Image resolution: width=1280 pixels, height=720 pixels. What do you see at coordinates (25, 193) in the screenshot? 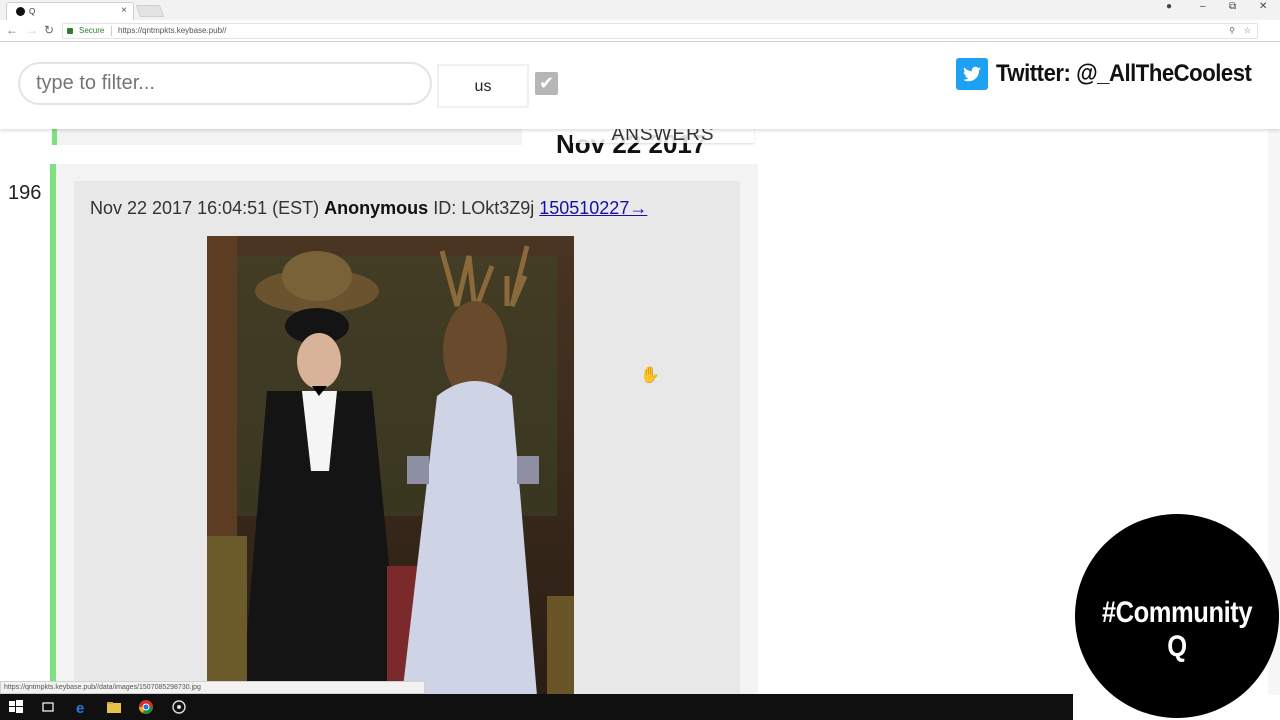
I see `post-number: 196` at bounding box center [25, 193].